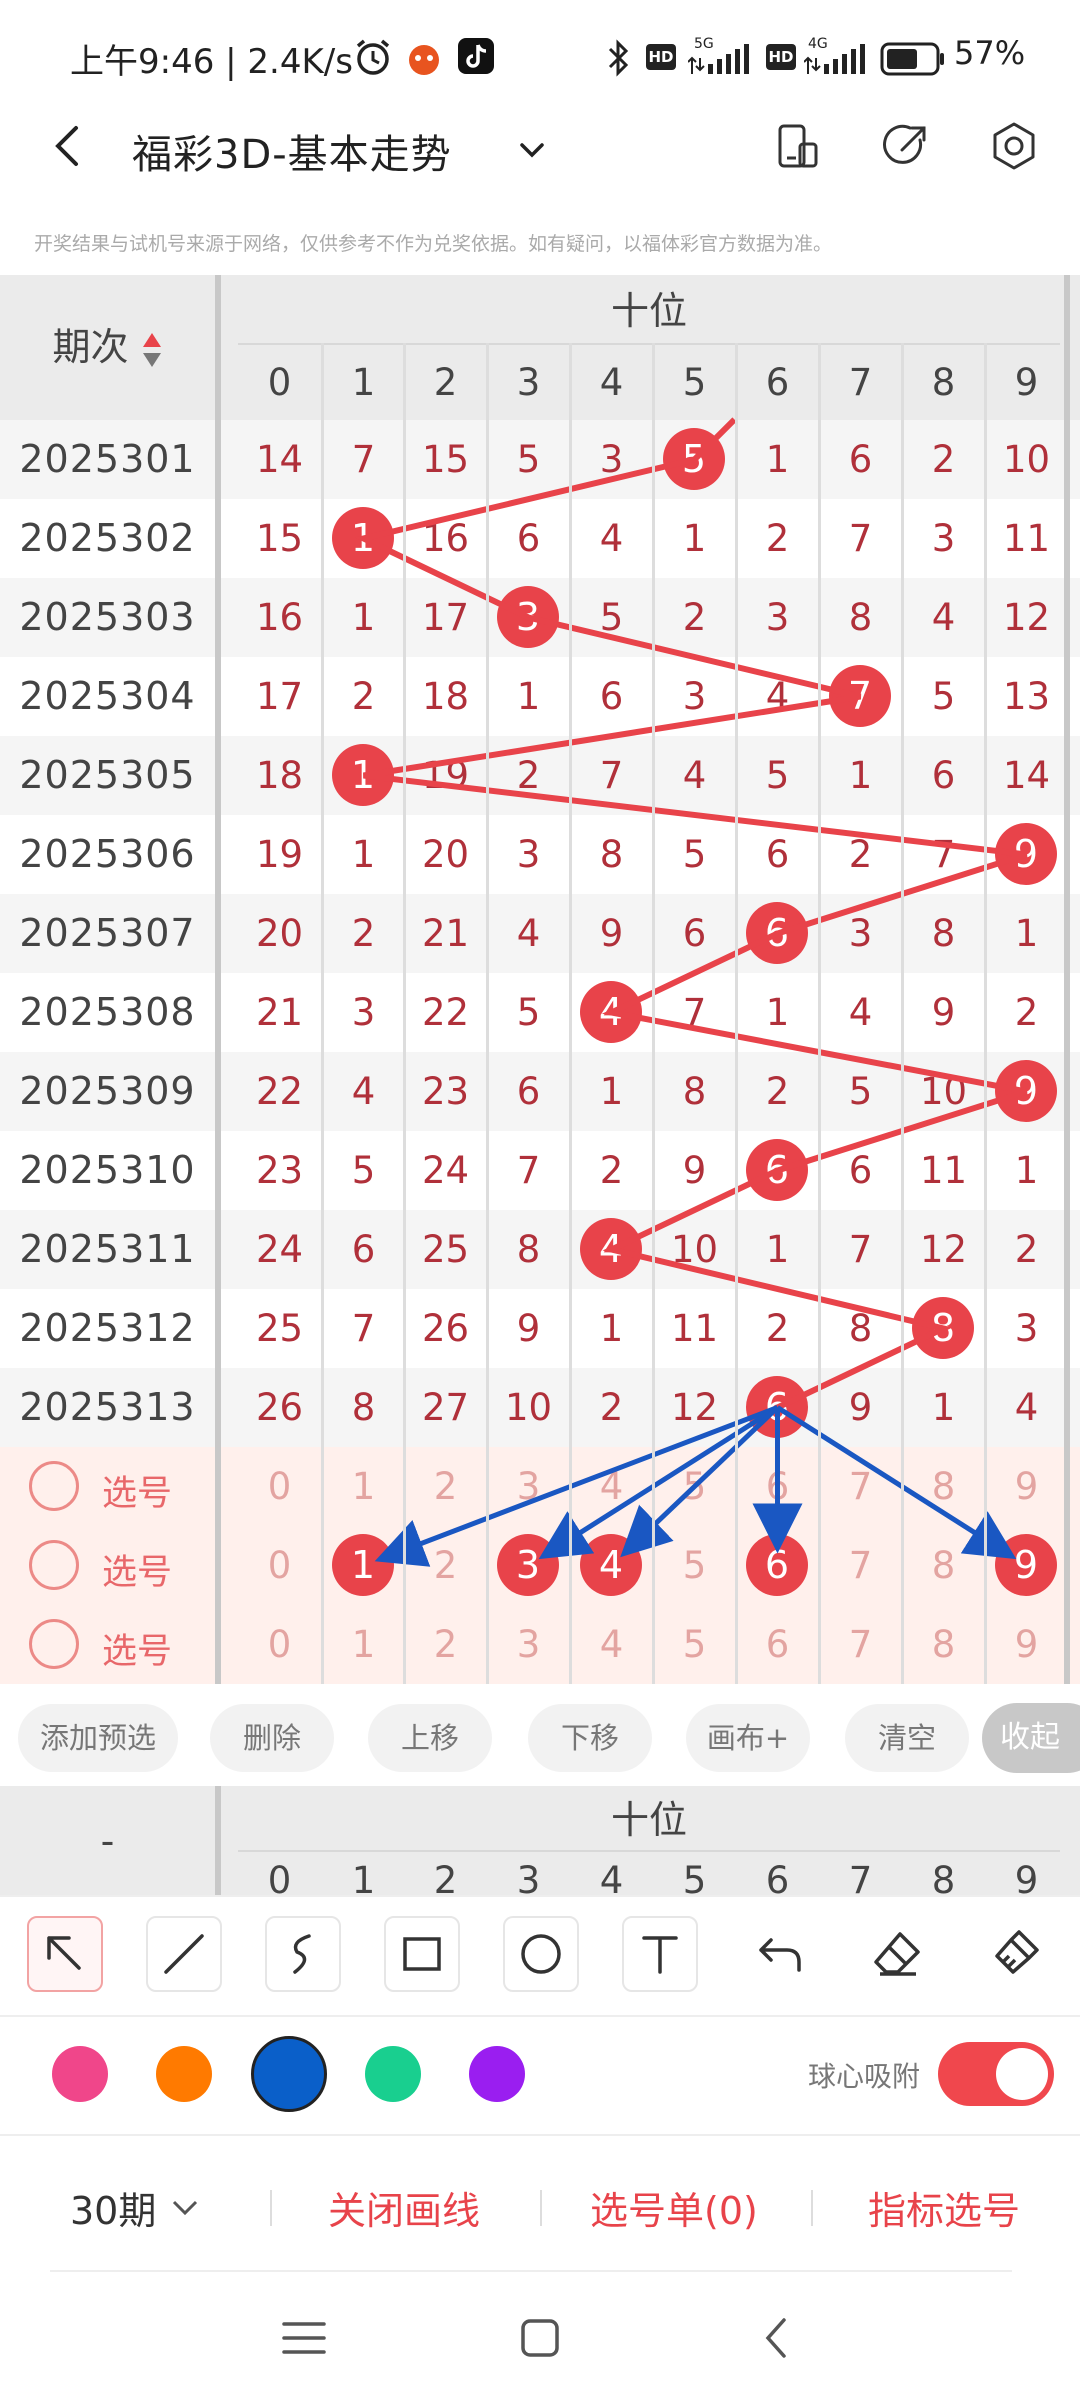 The height and width of the screenshot is (2400, 1080). Describe the element at coordinates (618, 58) in the screenshot. I see `bluetooth-icon` at that location.